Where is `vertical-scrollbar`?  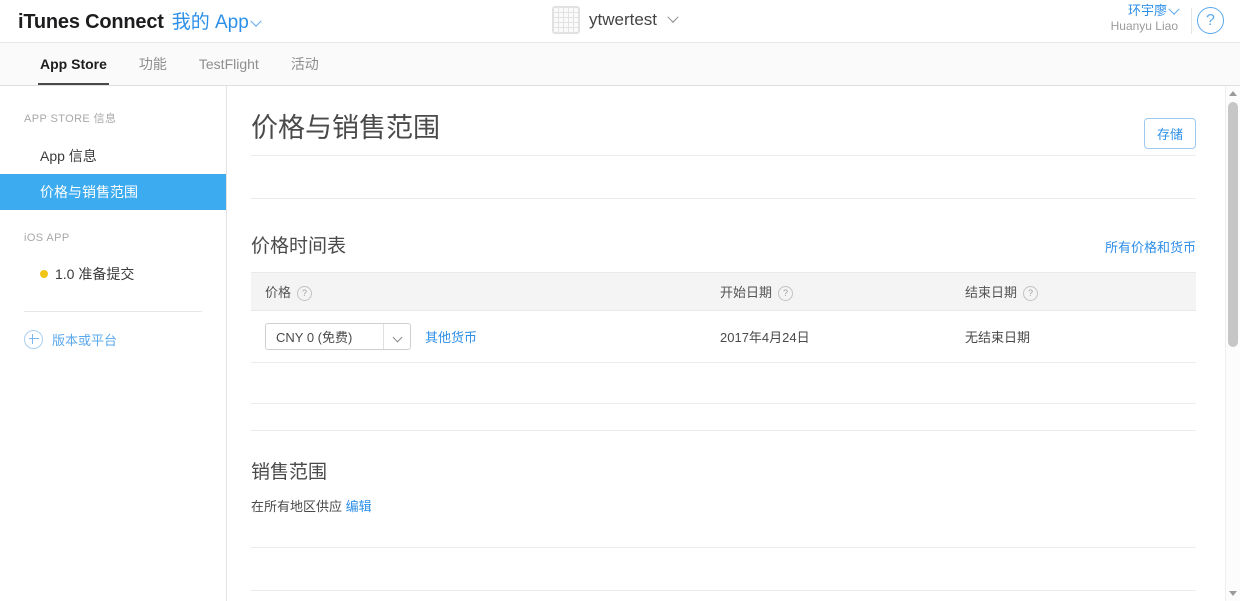
vertical-scrollbar is located at coordinates (1232, 343).